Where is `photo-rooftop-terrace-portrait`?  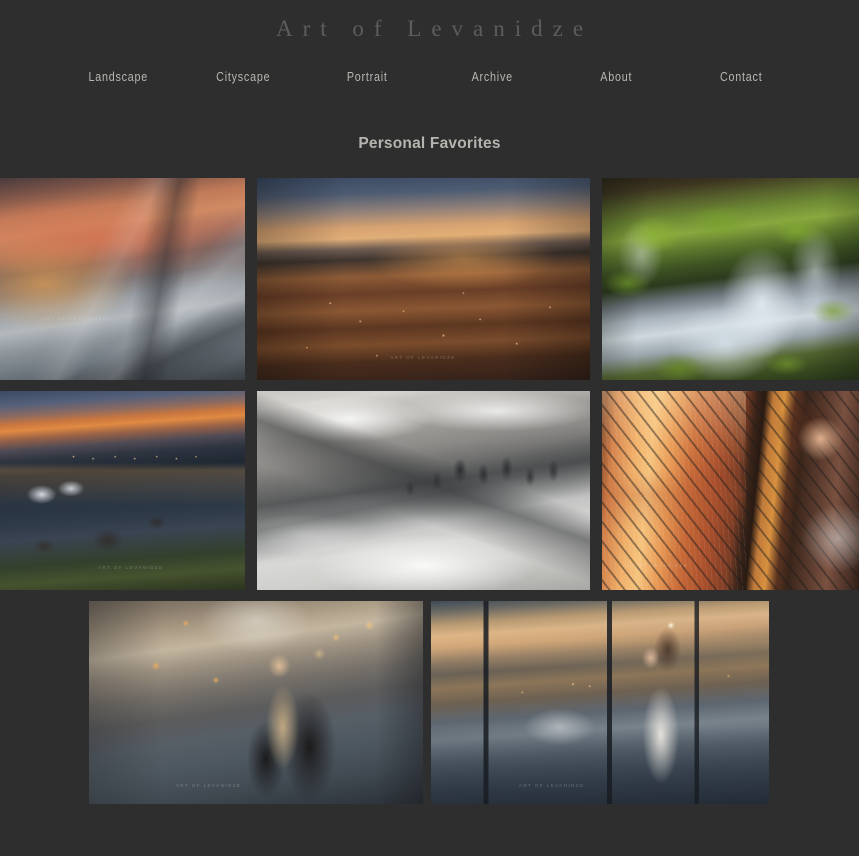 photo-rooftop-terrace-portrait is located at coordinates (600, 702).